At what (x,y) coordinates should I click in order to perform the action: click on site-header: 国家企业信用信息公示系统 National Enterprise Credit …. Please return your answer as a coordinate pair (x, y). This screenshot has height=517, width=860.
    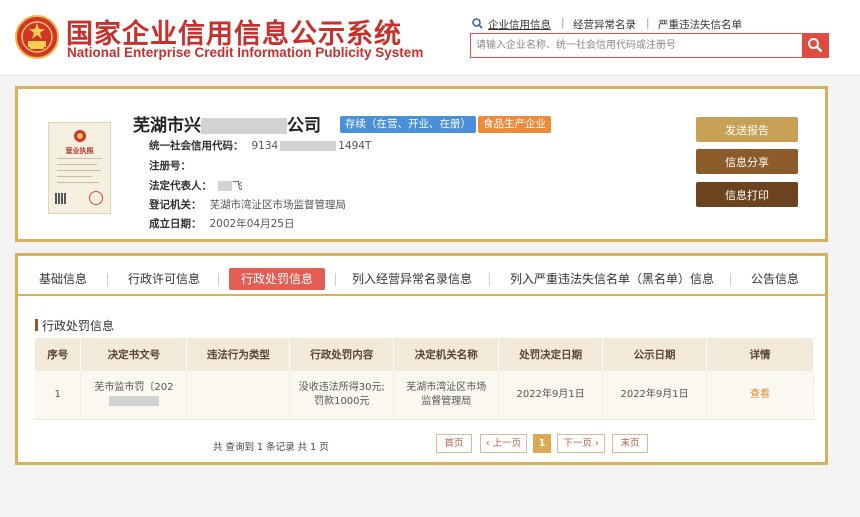
    Looking at the image, I should click on (430, 38).